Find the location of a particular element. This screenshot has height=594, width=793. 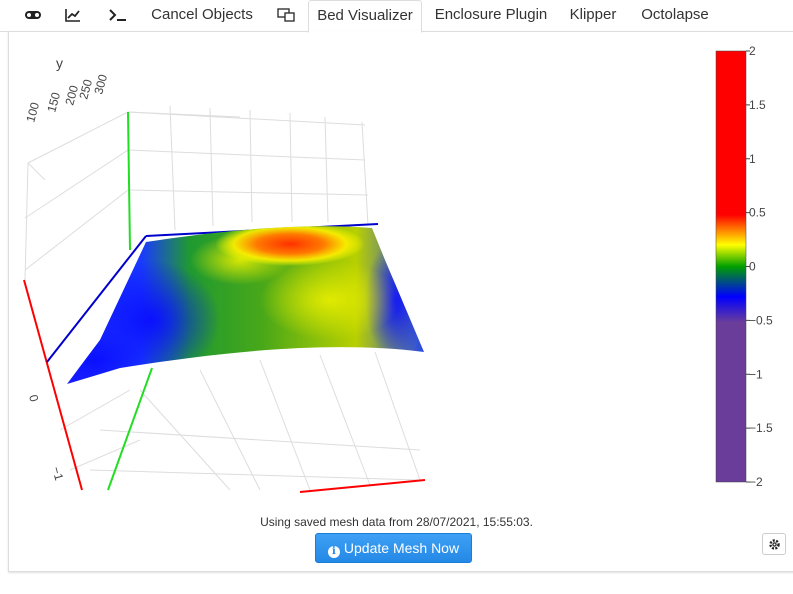

x-tick: 0 is located at coordinates (33, 398).